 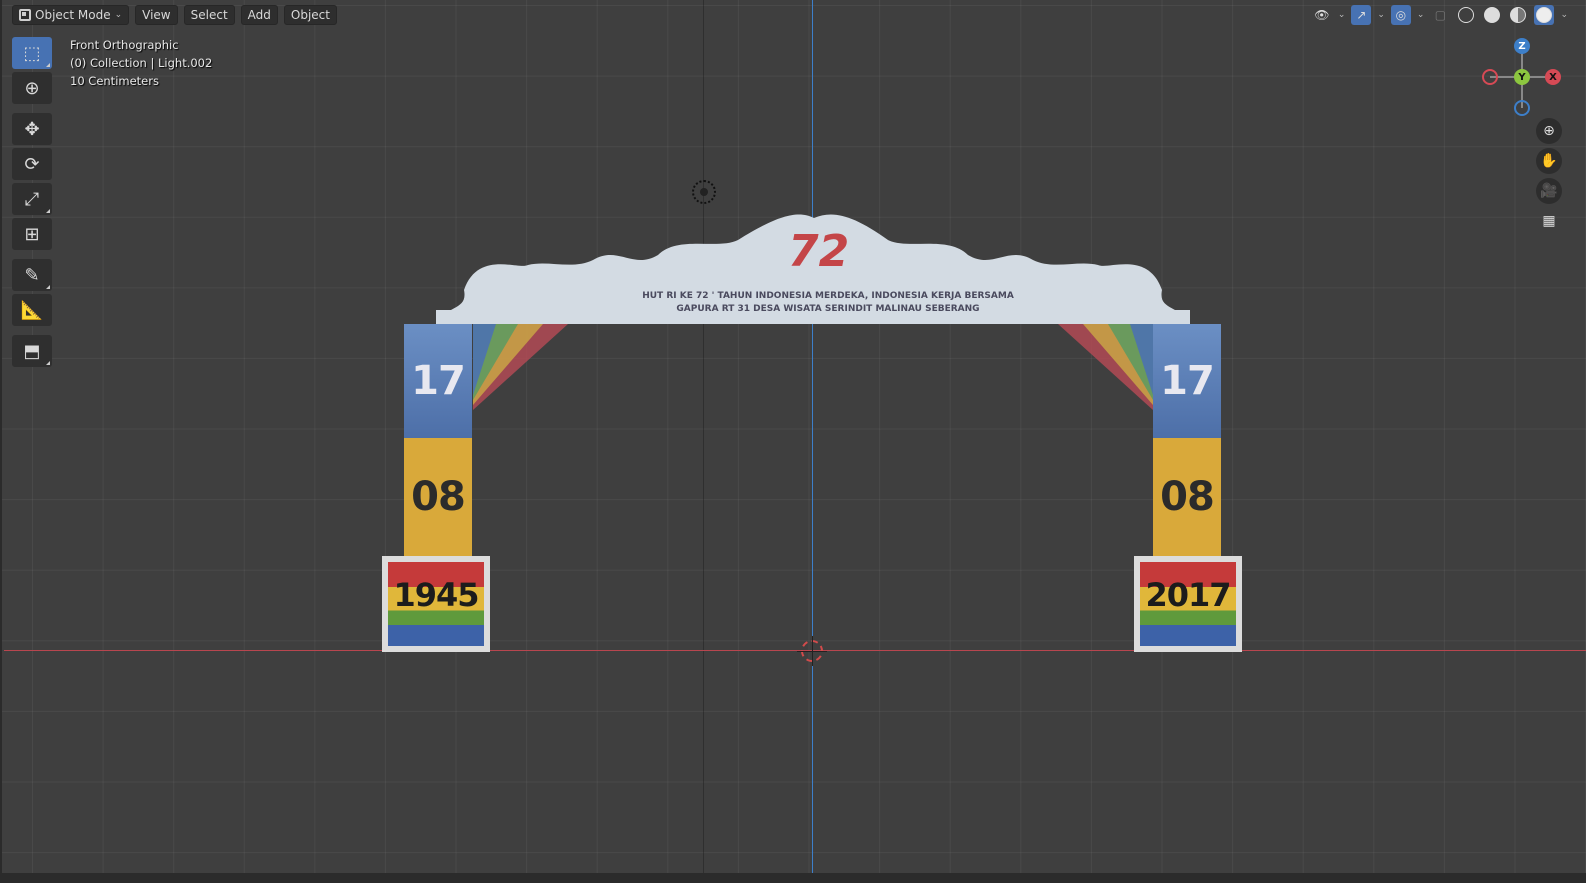 What do you see at coordinates (812, 651) in the screenshot?
I see `3d-cursor` at bounding box center [812, 651].